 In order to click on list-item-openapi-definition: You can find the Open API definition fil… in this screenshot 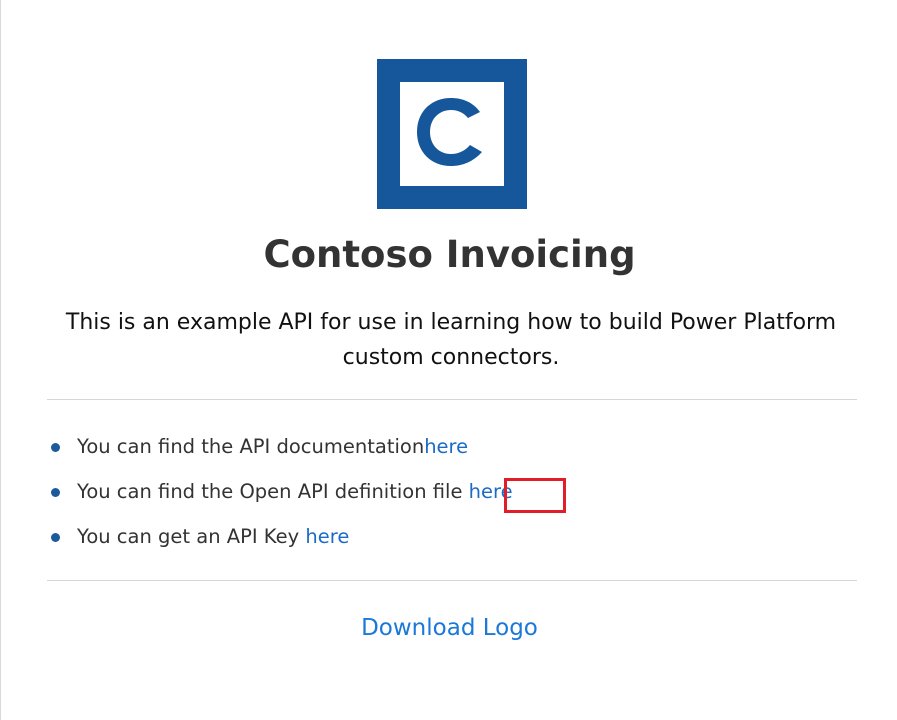, I will do `click(280, 494)`.